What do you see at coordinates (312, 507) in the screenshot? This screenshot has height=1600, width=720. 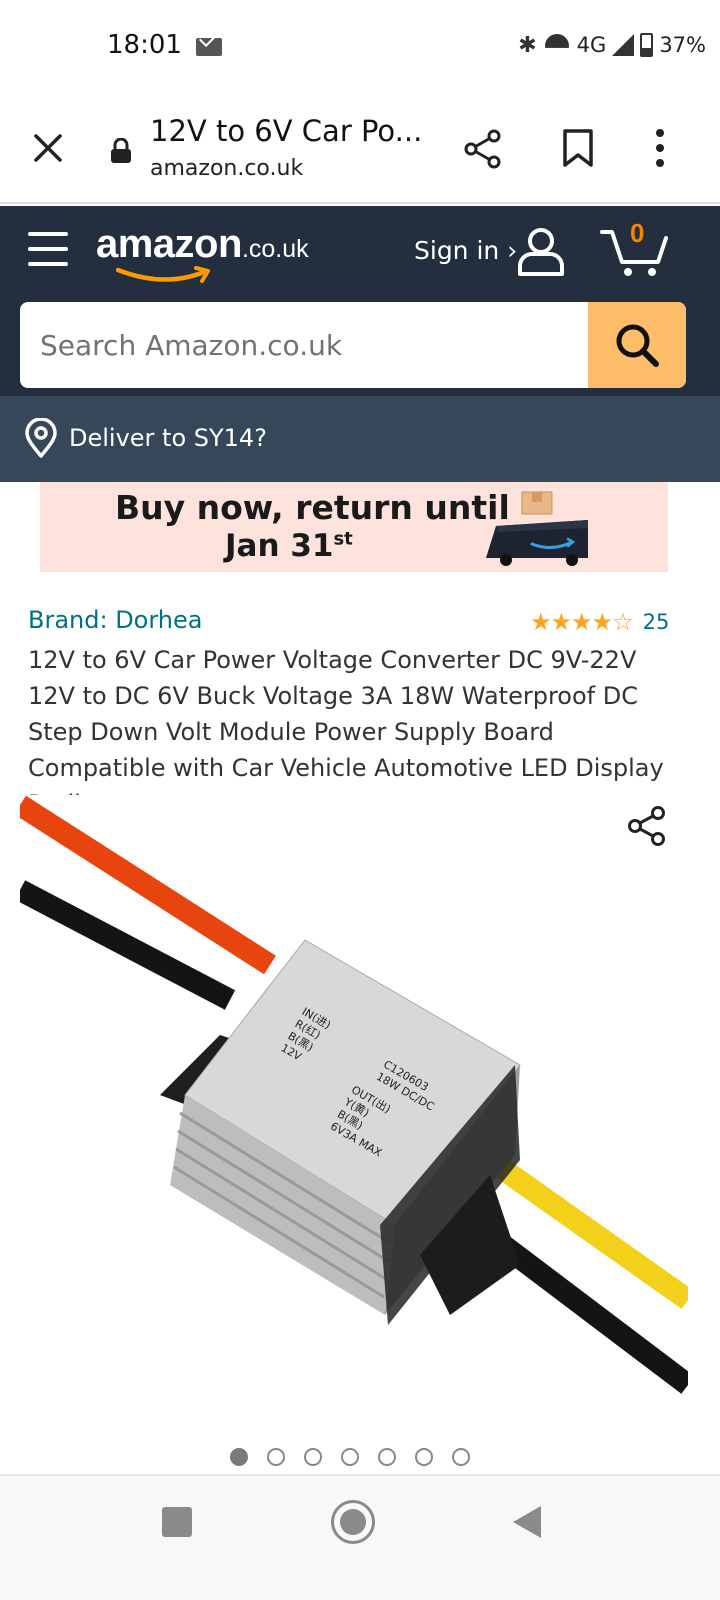 I see `banner-line1: Buy now, return until` at bounding box center [312, 507].